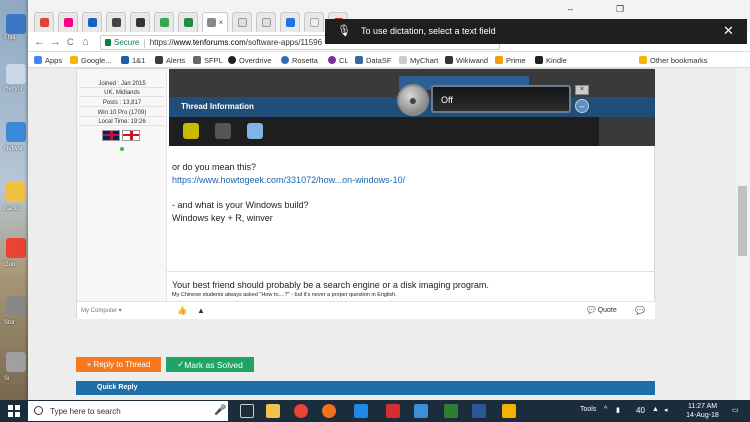  What do you see at coordinates (242, 22) in the screenshot?
I see `tab-doc` at bounding box center [242, 22].